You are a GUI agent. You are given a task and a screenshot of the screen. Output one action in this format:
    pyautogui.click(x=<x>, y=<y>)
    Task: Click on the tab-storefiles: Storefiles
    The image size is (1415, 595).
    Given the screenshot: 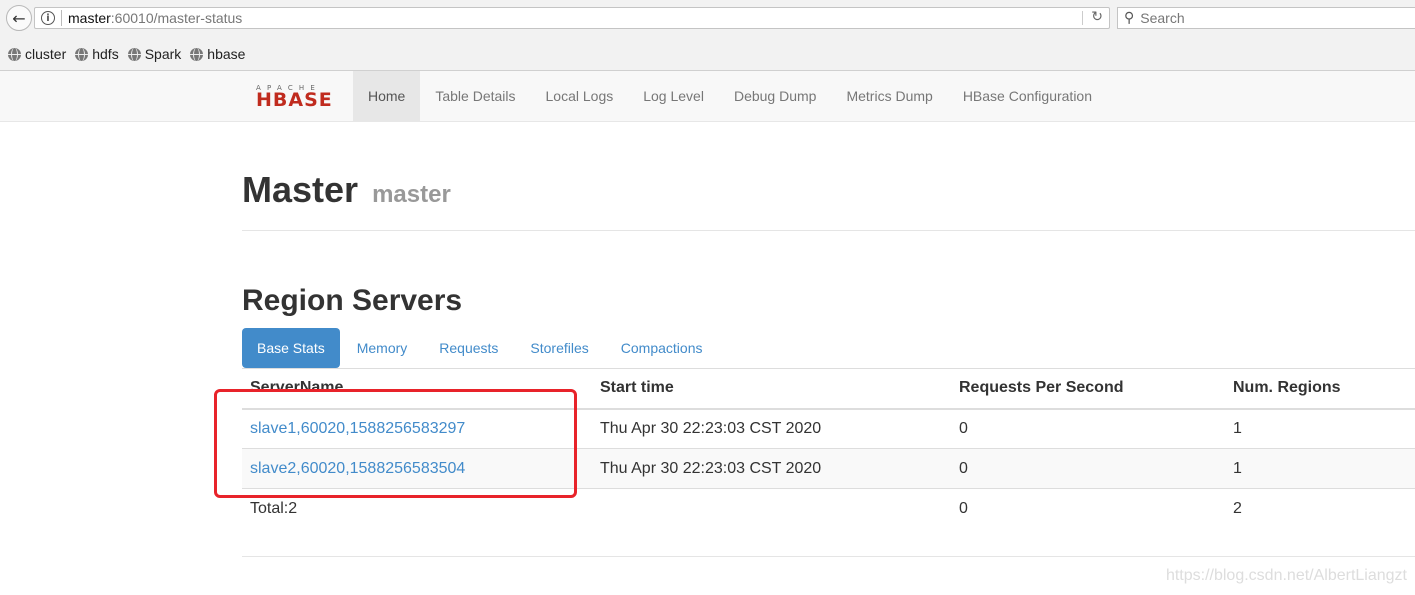 What is the action you would take?
    pyautogui.click(x=559, y=348)
    